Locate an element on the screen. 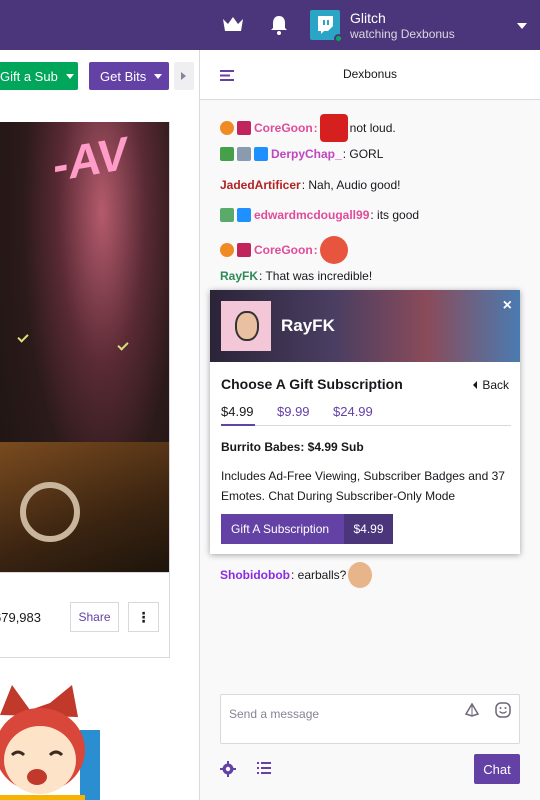  get-bits-button: Get Bits is located at coordinates (129, 76).